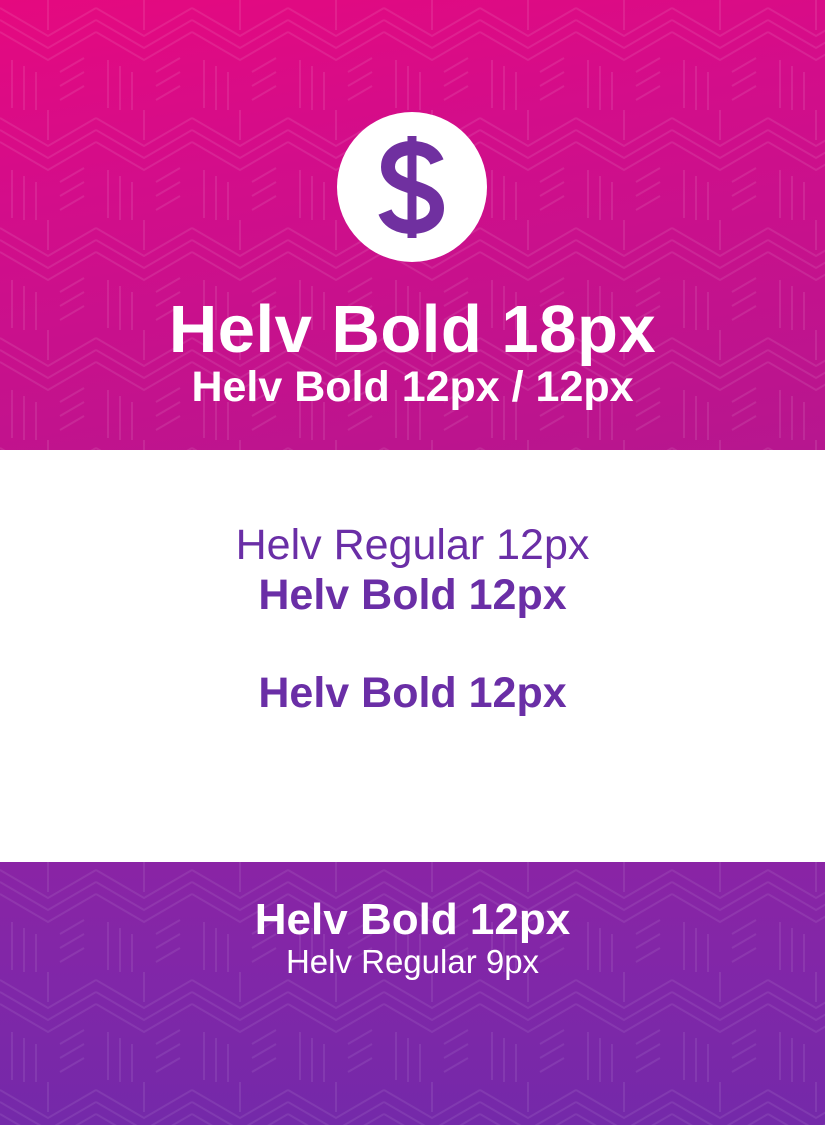 This screenshot has width=825, height=1125. What do you see at coordinates (412, 693) in the screenshot?
I see `body-bold-line-secondary: Helv Bold 12px` at bounding box center [412, 693].